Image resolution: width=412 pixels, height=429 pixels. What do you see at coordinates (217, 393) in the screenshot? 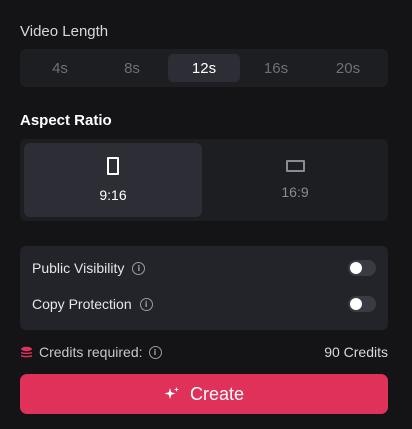
I see `create-button-label: Create` at bounding box center [217, 393].